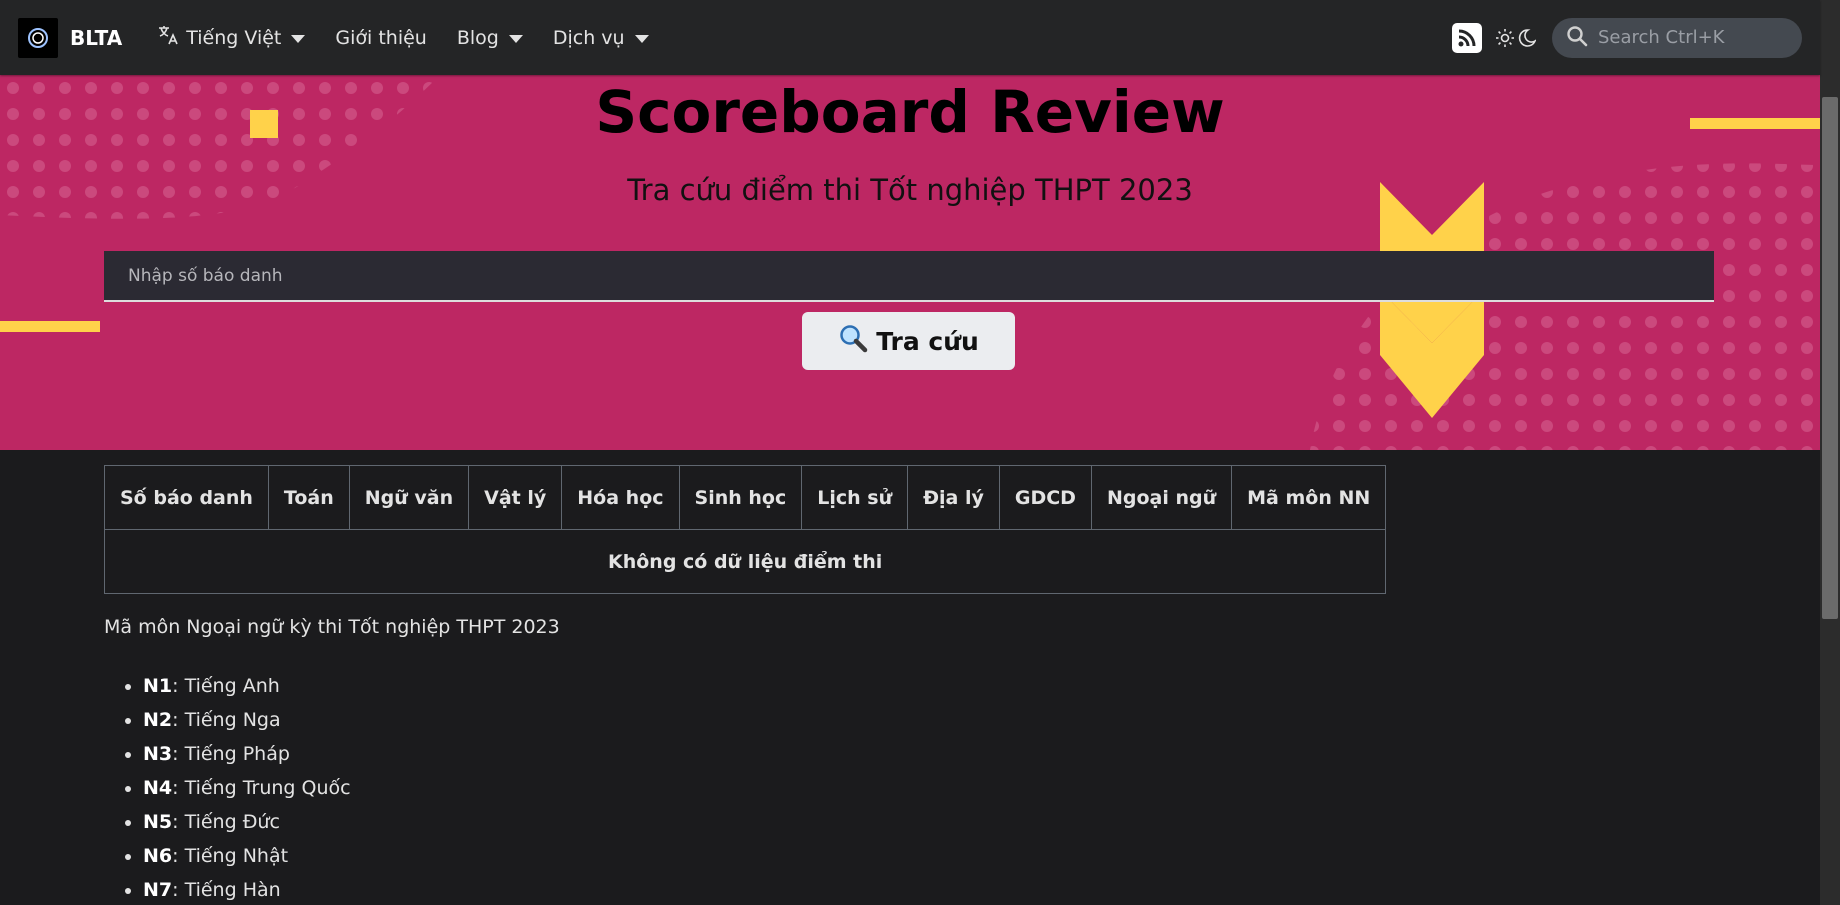 This screenshot has width=1840, height=905. Describe the element at coordinates (158, 822) in the screenshot. I see `language-code: N5` at that location.